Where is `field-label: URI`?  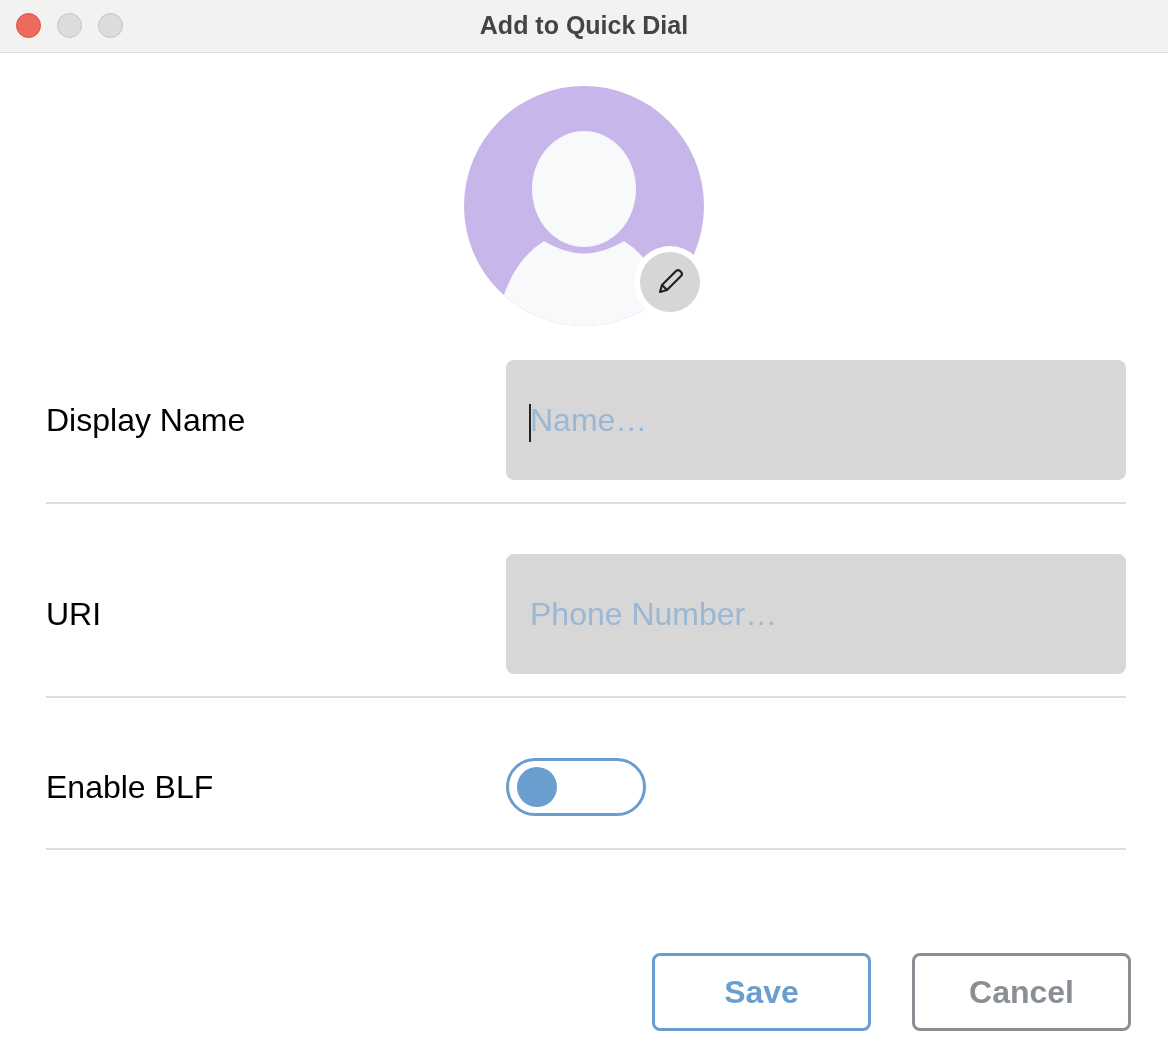 field-label: URI is located at coordinates (74, 614).